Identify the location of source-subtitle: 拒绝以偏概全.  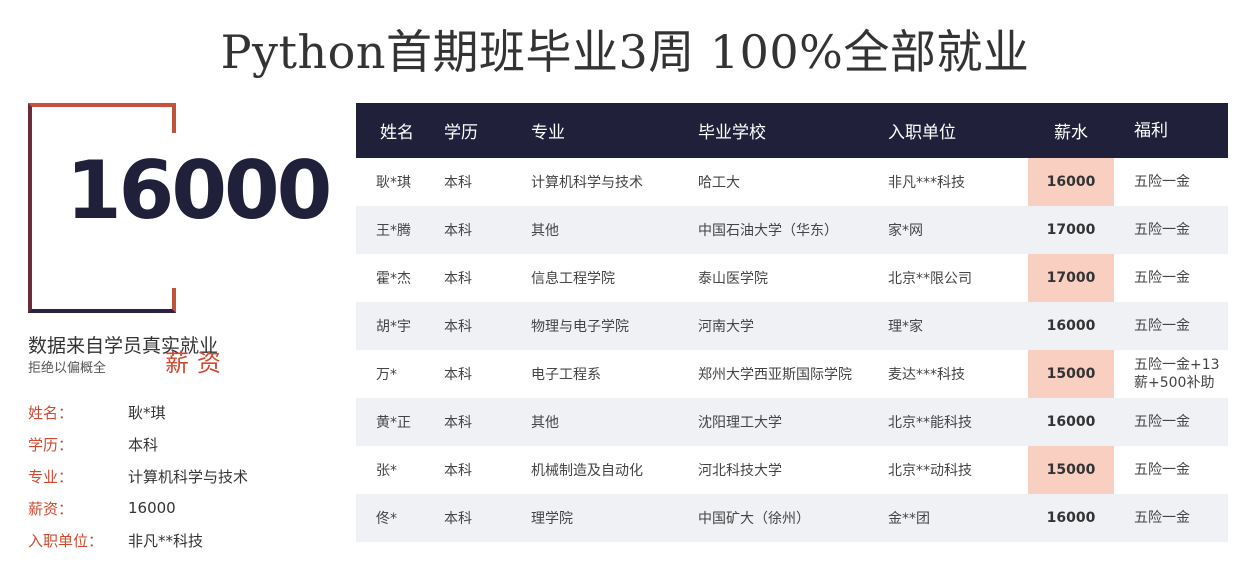
(67, 368).